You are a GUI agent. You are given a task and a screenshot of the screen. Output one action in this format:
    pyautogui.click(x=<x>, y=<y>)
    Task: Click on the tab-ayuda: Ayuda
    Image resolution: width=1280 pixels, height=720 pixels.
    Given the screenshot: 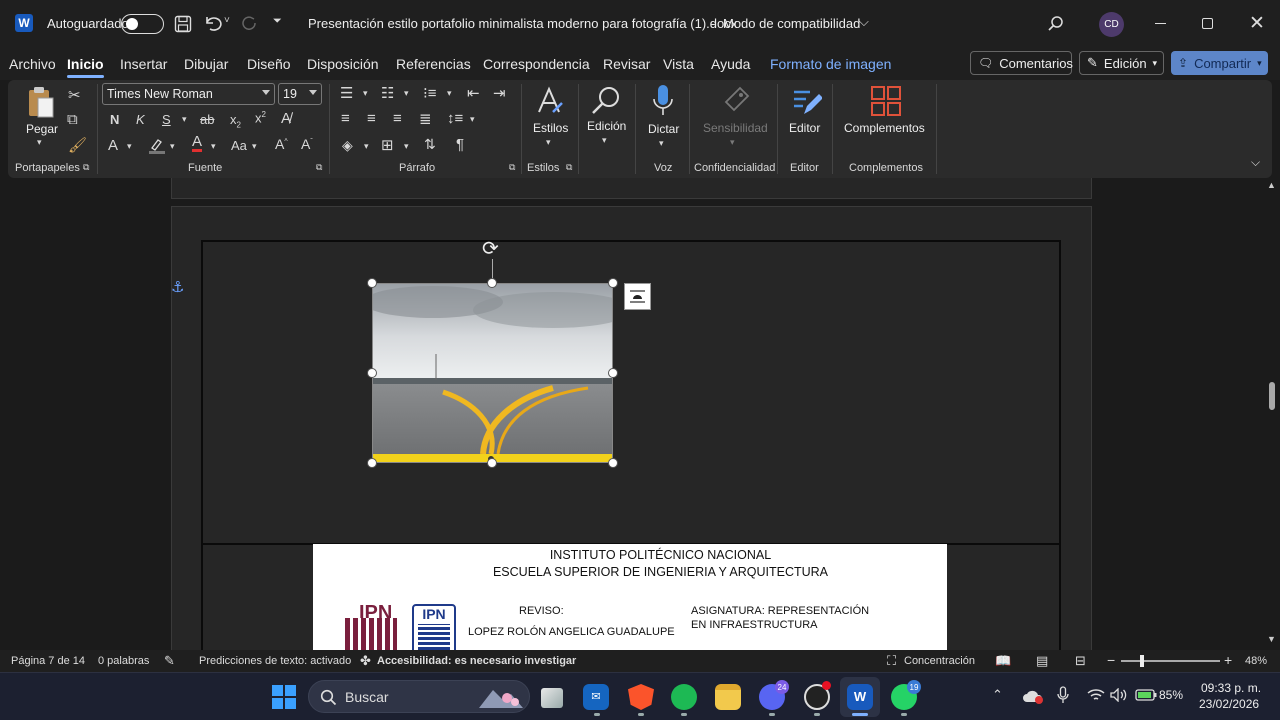 What is the action you would take?
    pyautogui.click(x=730, y=64)
    